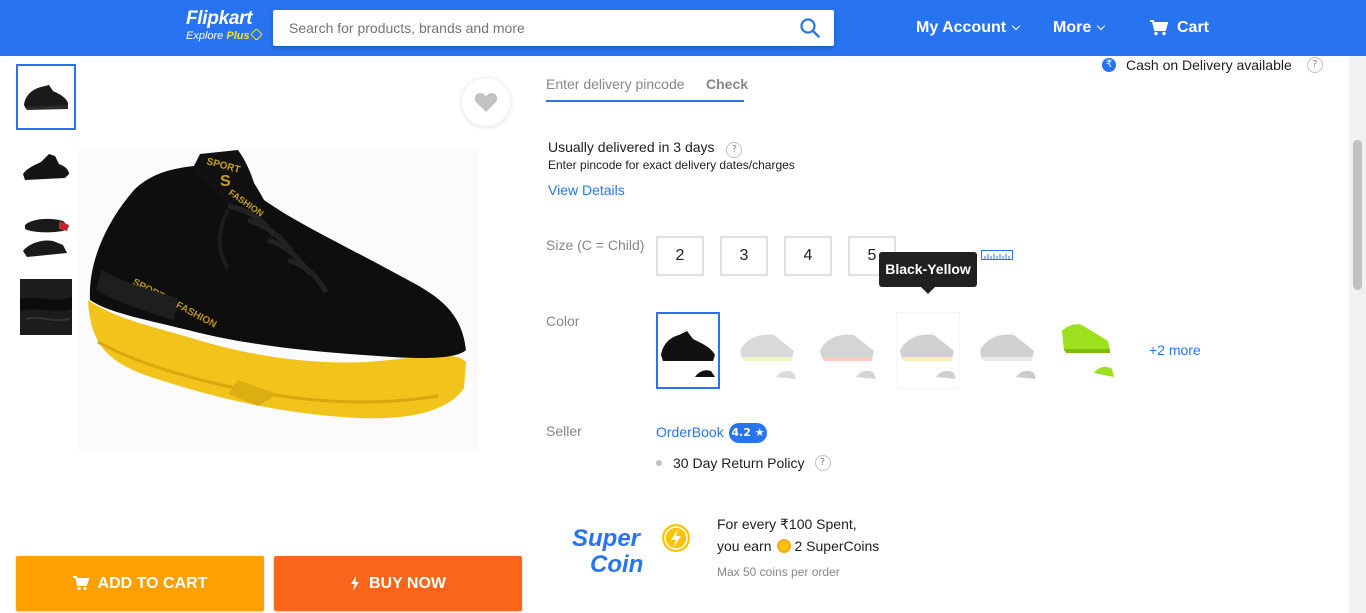  I want to click on add-to-cart-label: ADD TO CART, so click(152, 583).